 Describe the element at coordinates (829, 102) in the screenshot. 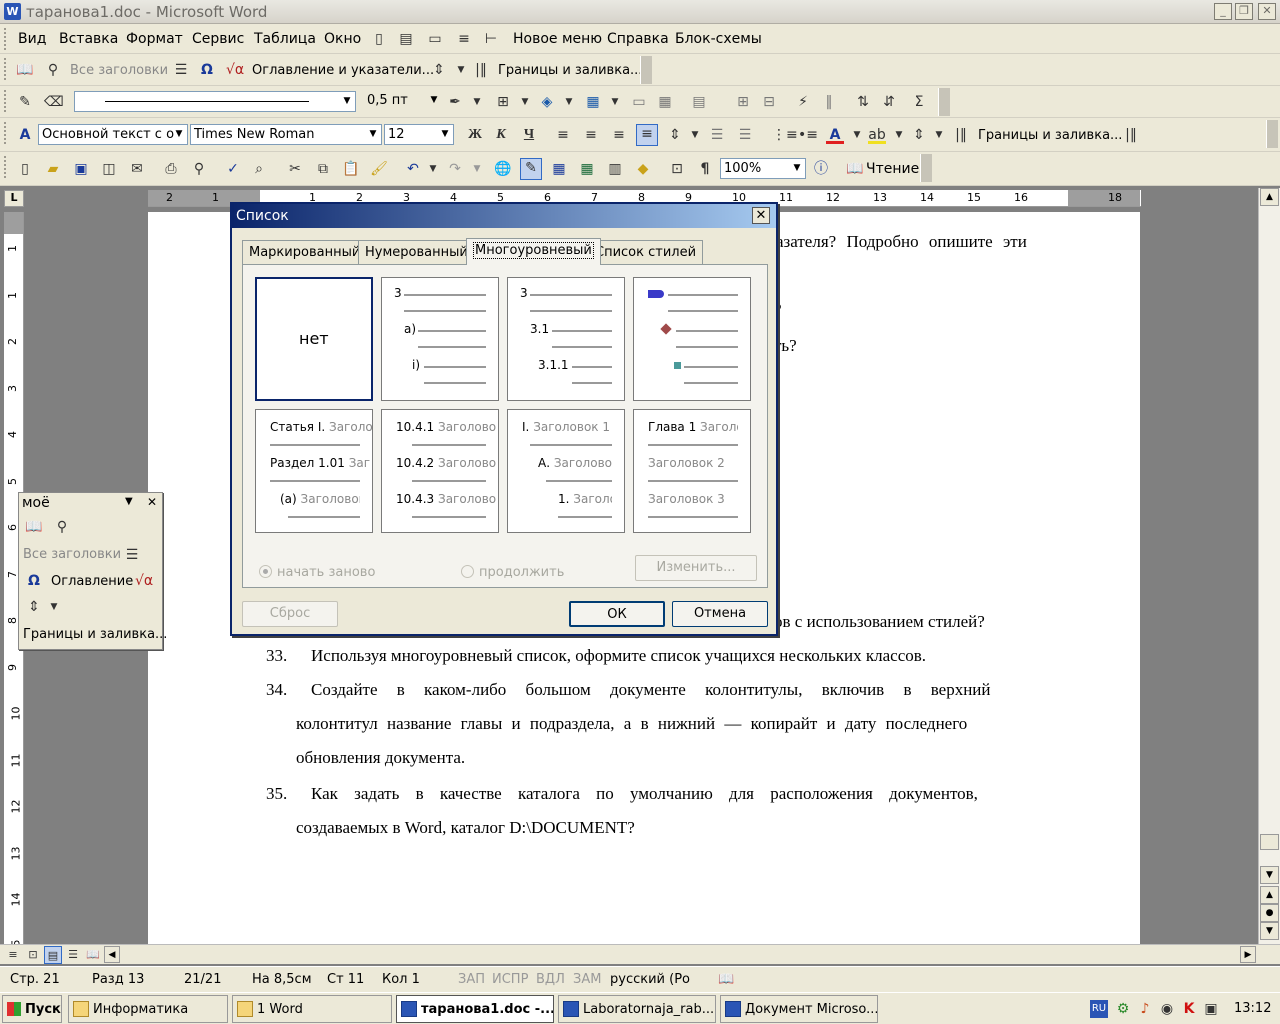

I see `text-direction-icon: ‖` at that location.